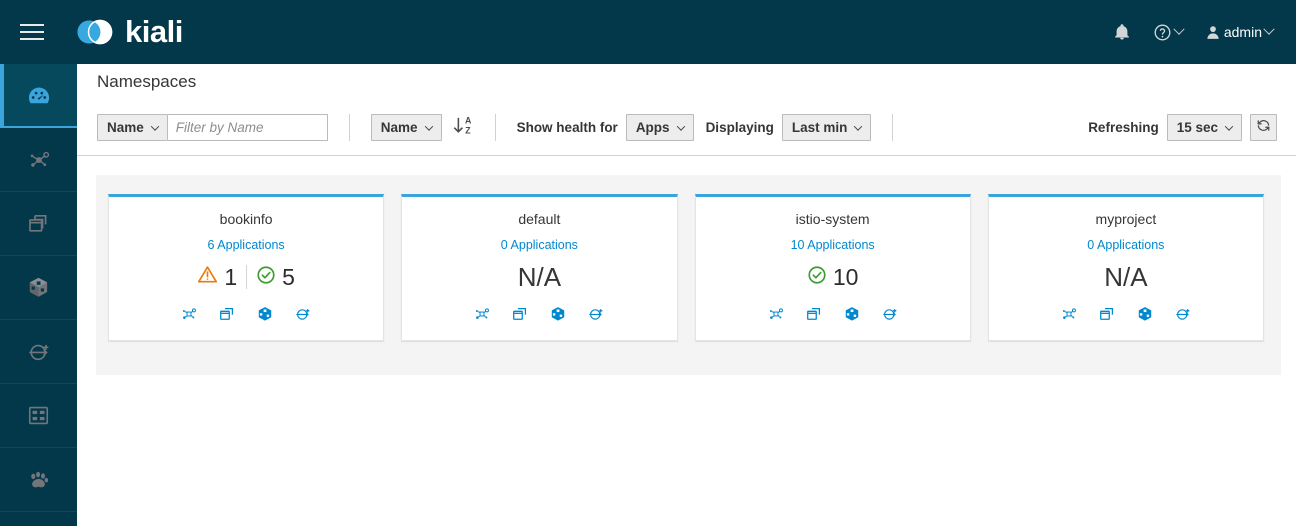  I want to click on notifications-button, so click(1122, 32).